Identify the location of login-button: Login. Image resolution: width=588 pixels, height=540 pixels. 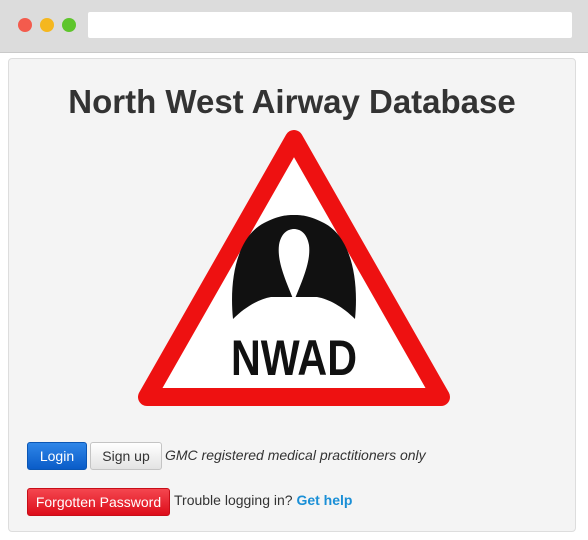
(57, 456).